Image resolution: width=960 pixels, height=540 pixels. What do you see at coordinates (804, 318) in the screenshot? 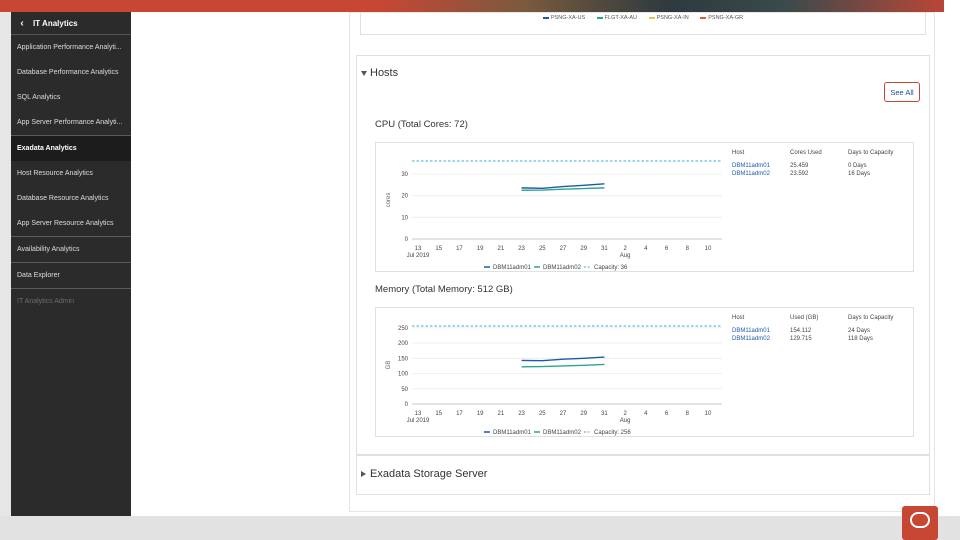
I see `used-column-header: Used (GB)` at bounding box center [804, 318].